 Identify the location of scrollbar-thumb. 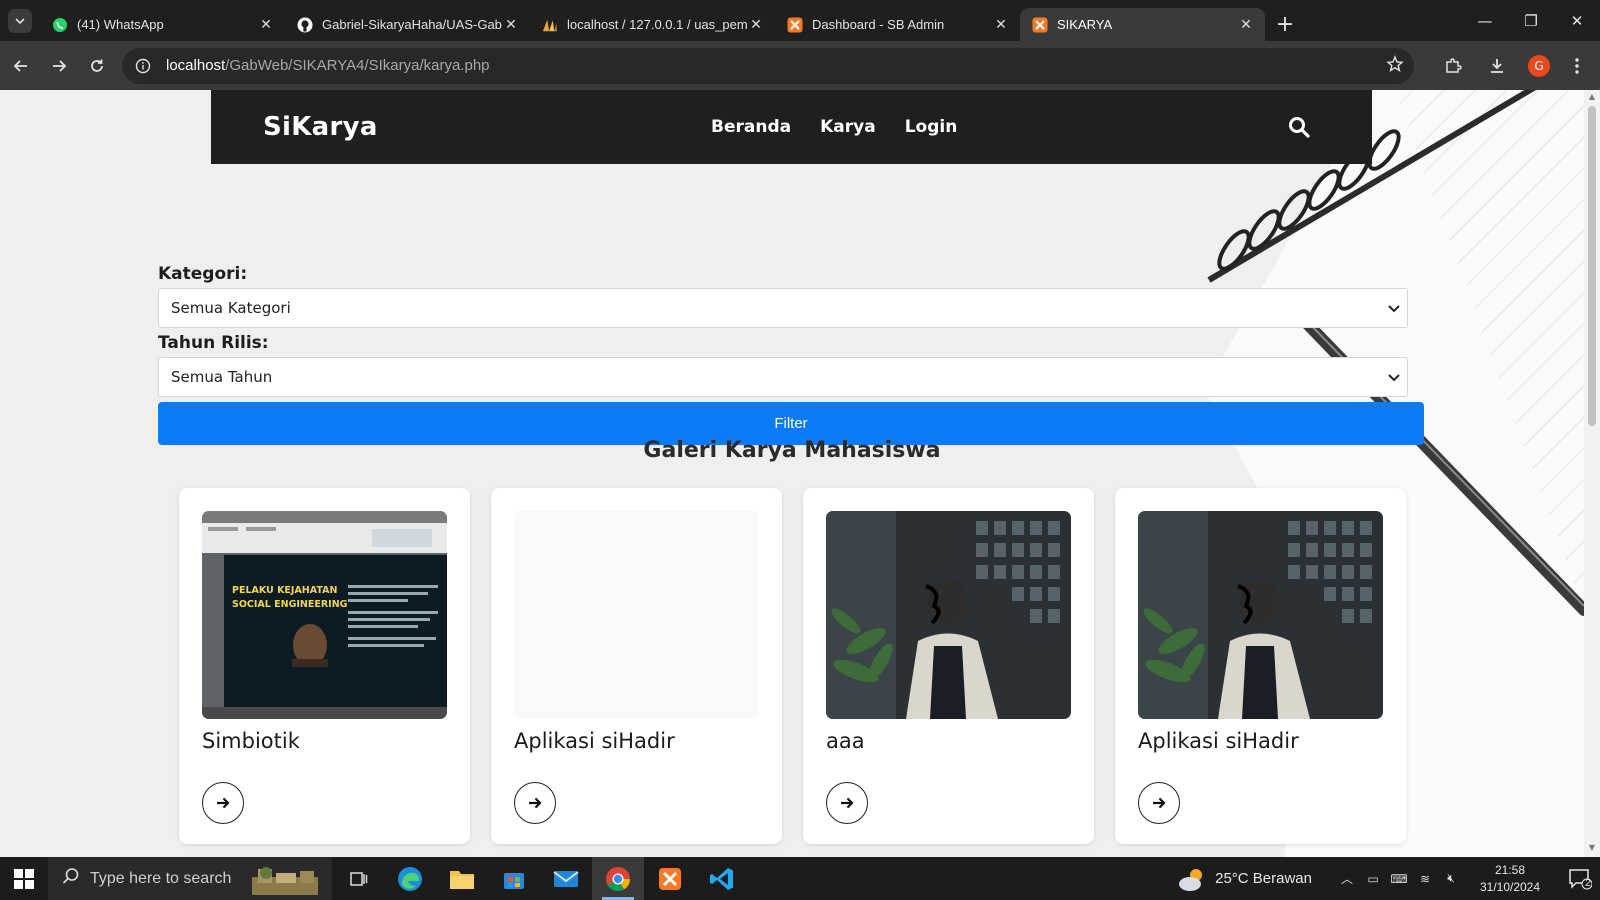
(1592, 266).